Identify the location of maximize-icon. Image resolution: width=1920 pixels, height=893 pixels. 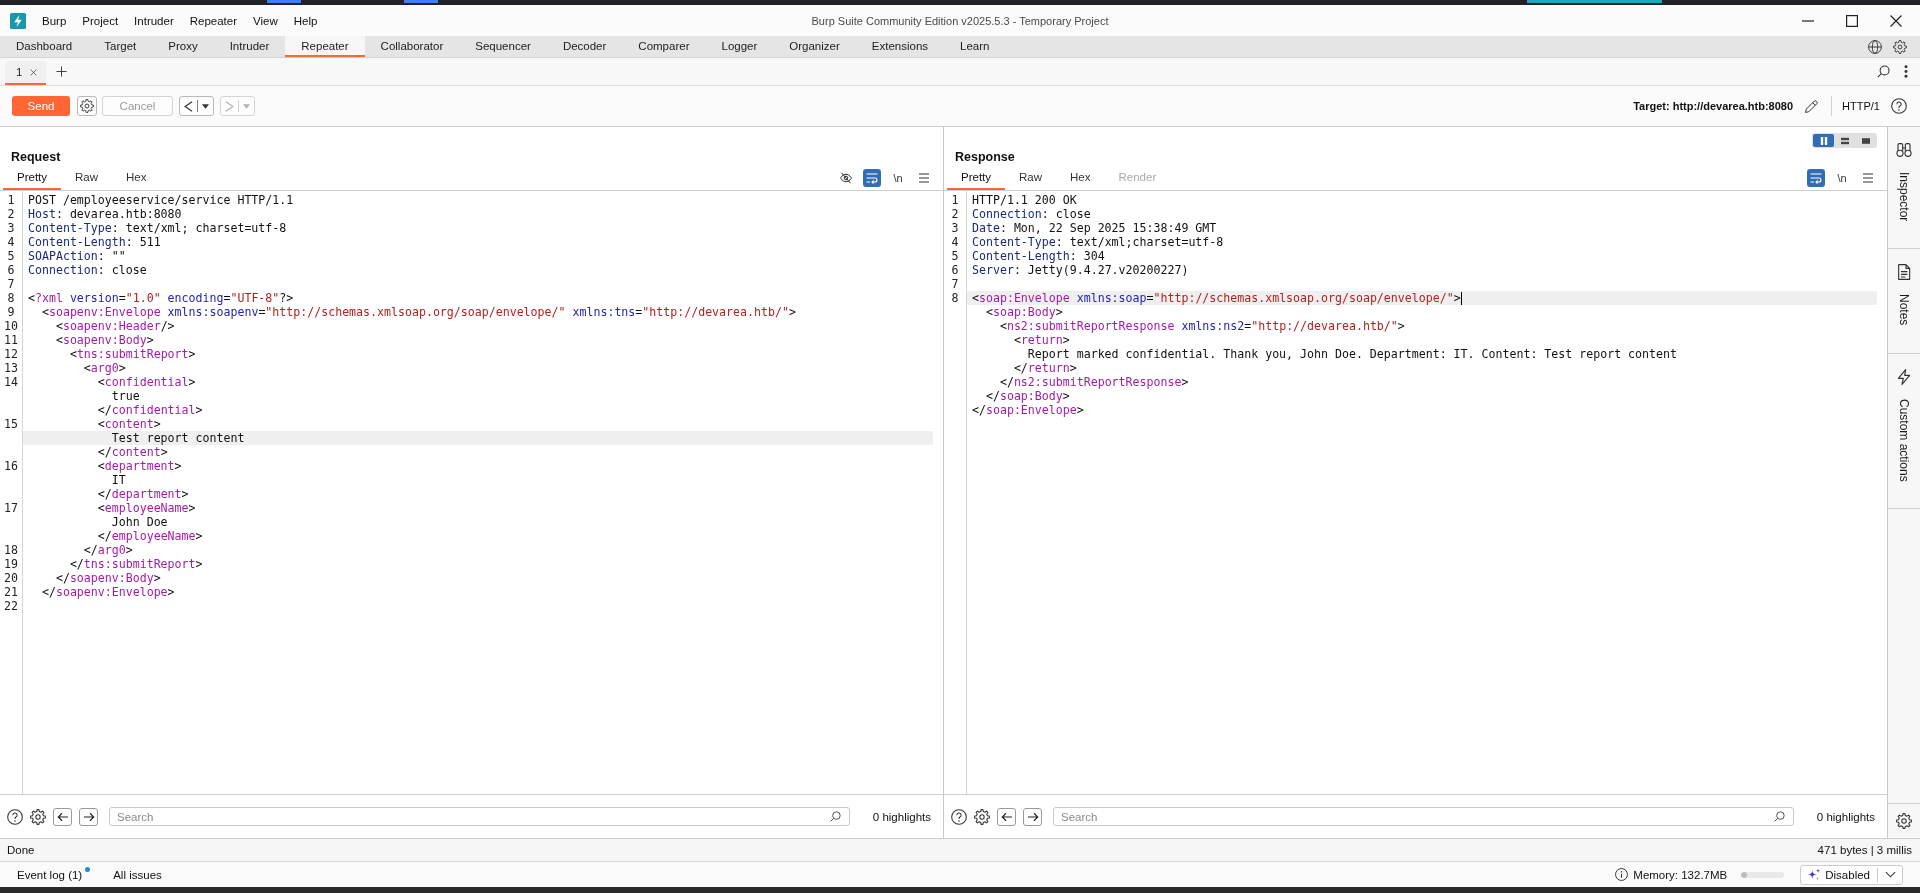
(1852, 20).